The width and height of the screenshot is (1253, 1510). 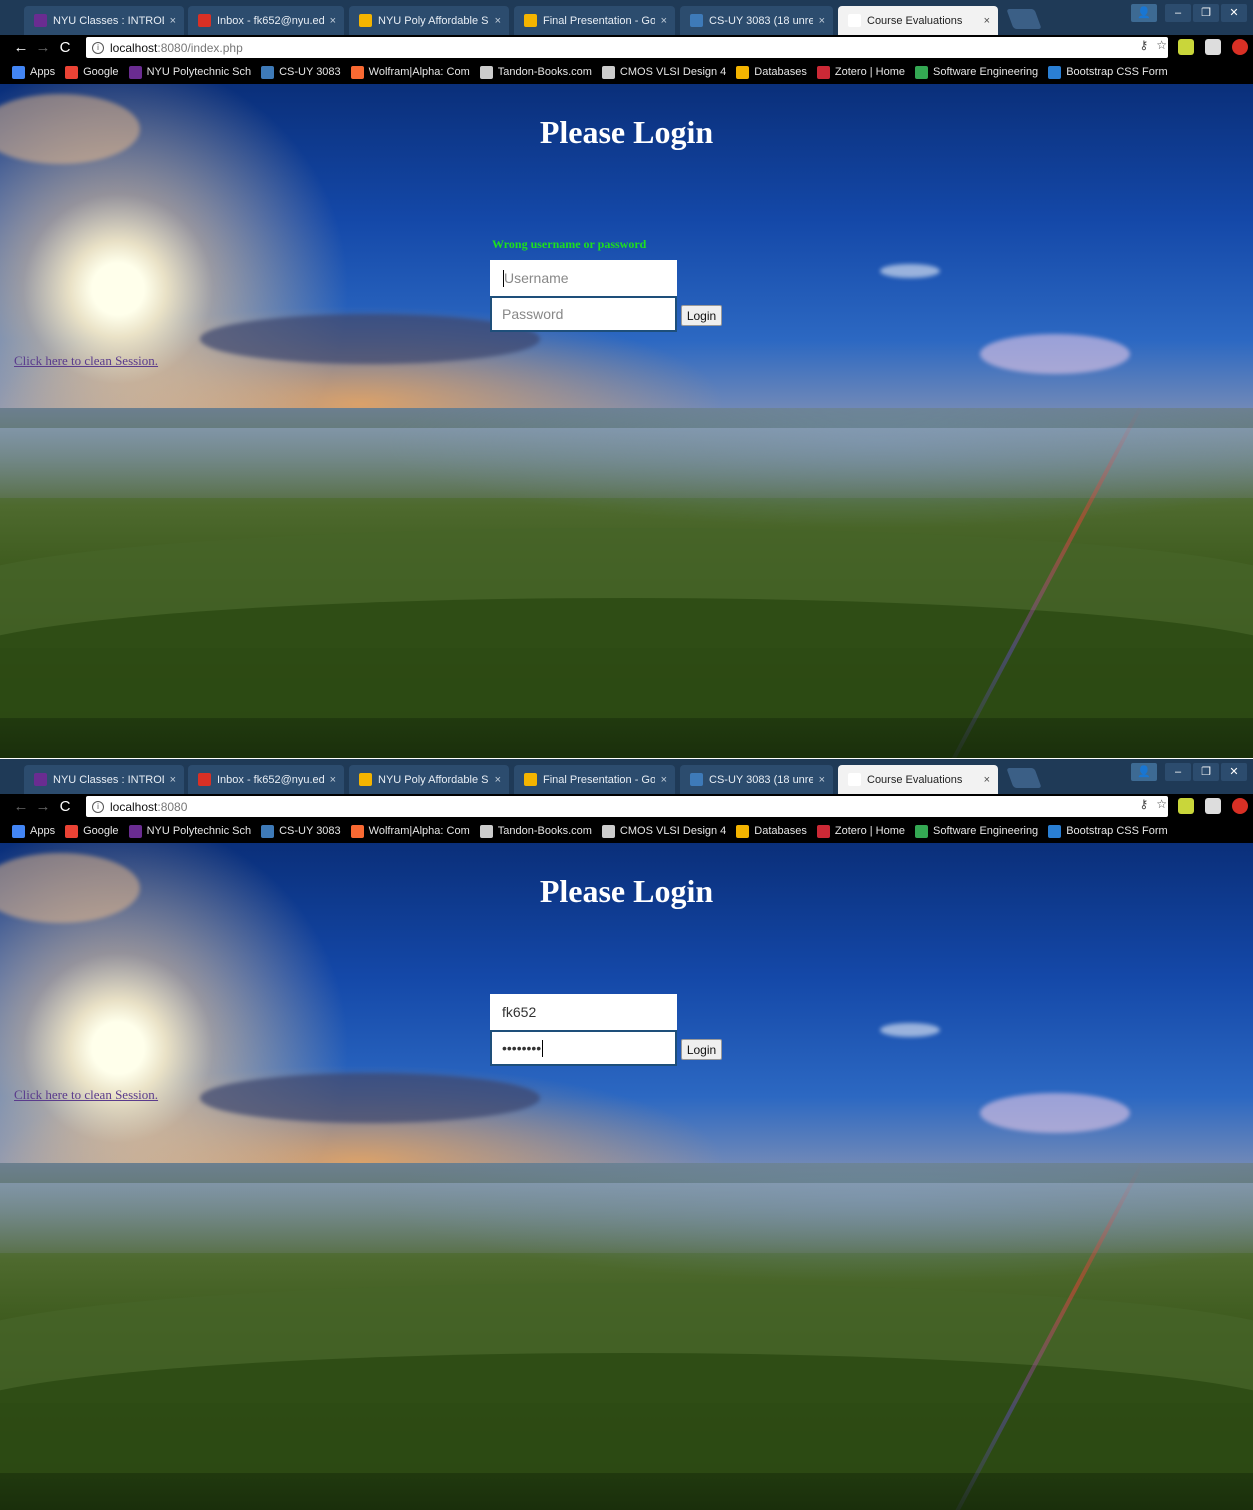 I want to click on error-message: Wrong username or password, so click(x=569, y=244).